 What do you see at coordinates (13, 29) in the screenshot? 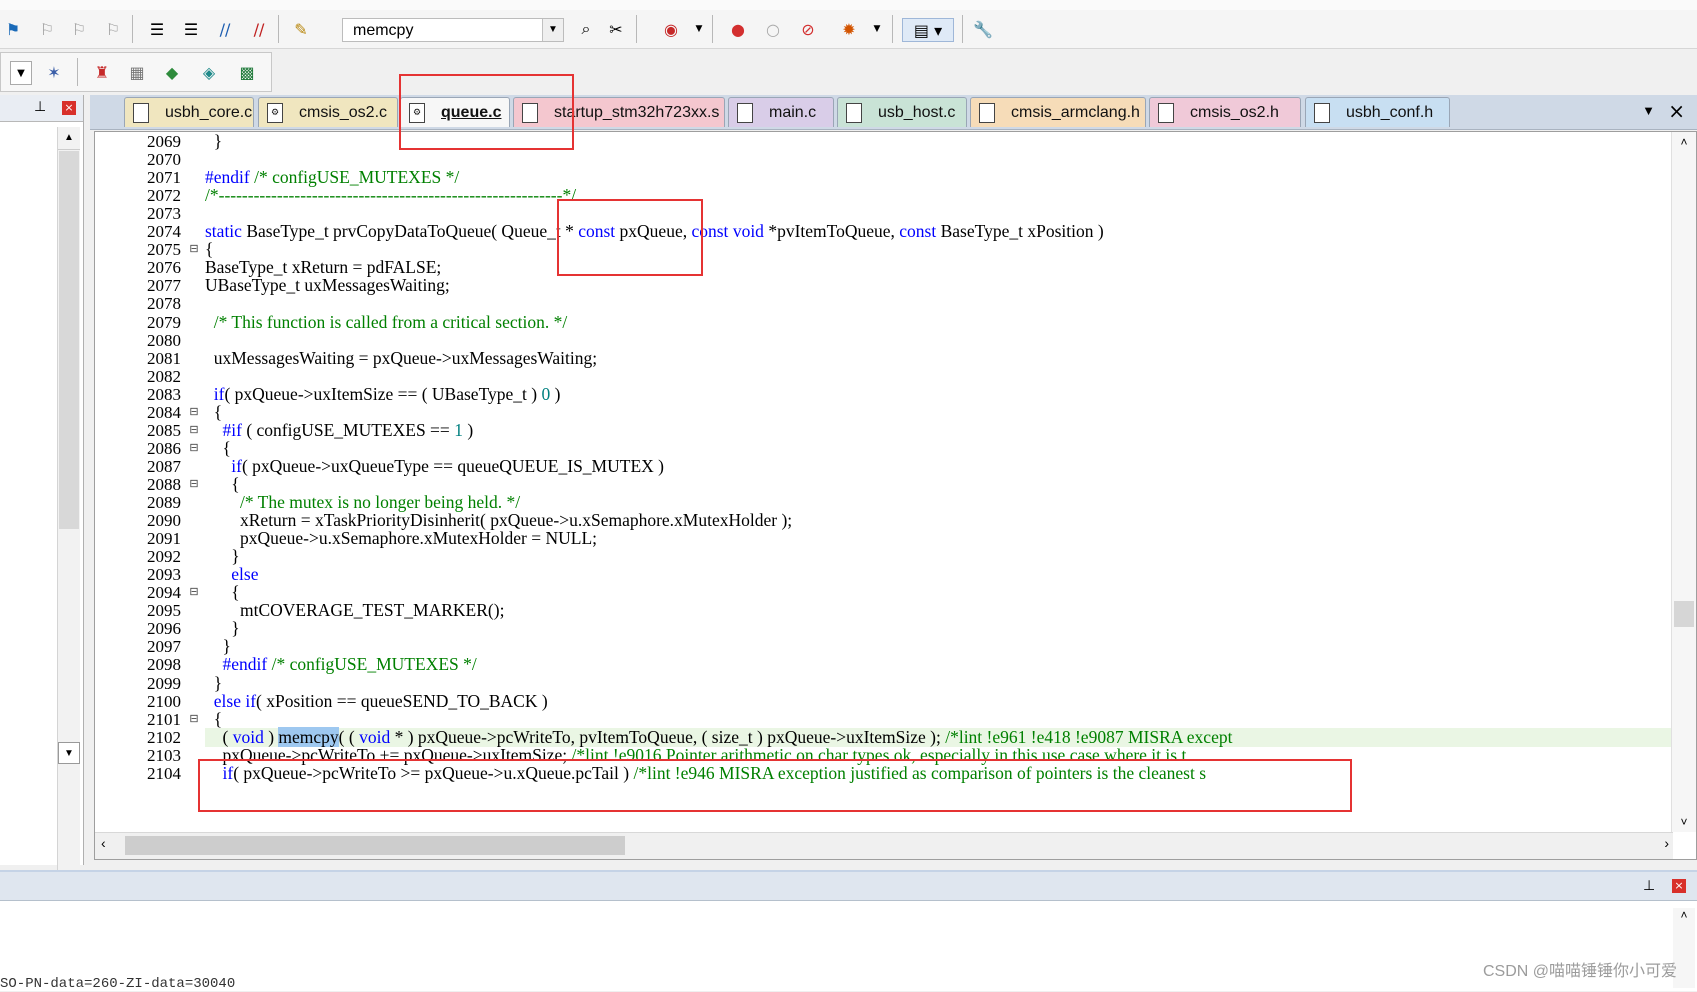
I see `bookmark-flag-icon: ⚑` at bounding box center [13, 29].